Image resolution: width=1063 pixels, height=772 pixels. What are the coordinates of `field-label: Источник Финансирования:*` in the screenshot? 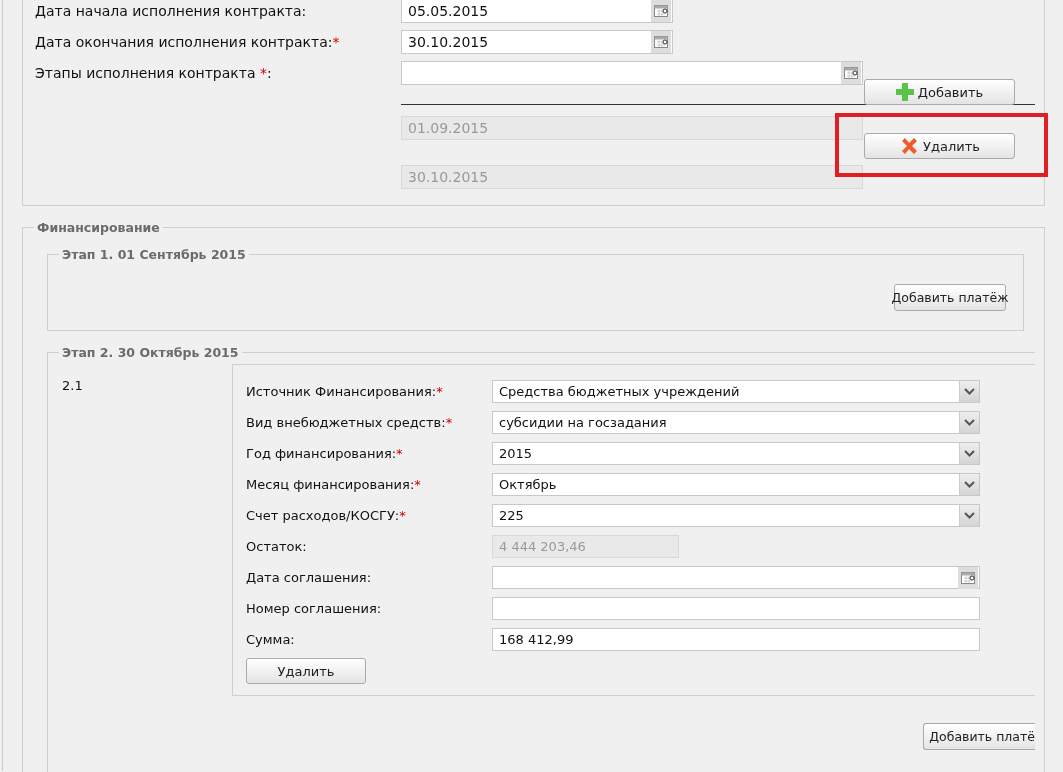 It's located at (345, 392).